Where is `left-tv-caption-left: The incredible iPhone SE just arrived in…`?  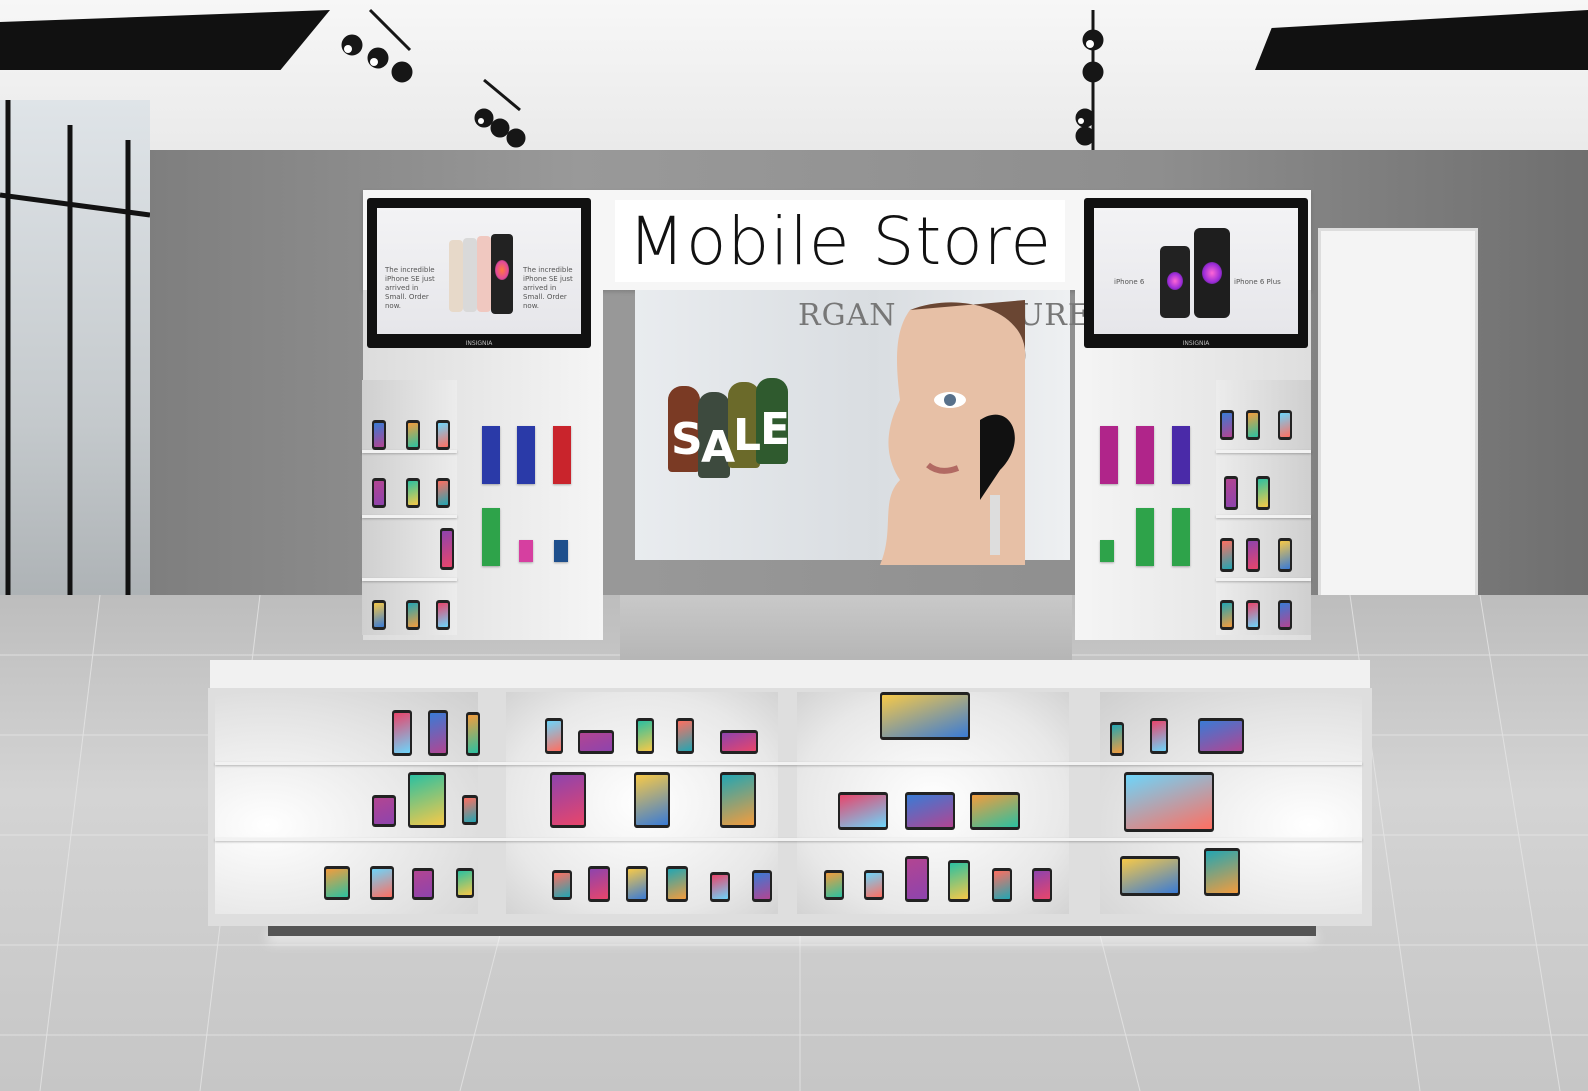 left-tv-caption-left: The incredible iPhone SE just arrived in… is located at coordinates (410, 288).